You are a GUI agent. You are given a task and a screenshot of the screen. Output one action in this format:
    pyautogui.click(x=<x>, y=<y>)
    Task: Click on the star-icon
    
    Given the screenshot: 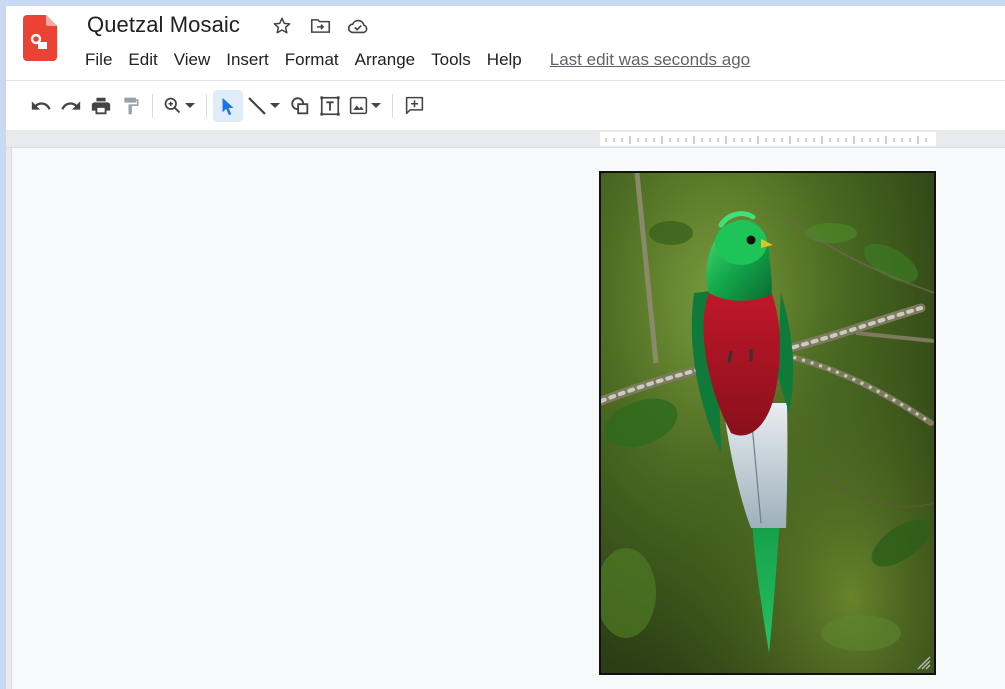 What is the action you would take?
    pyautogui.click(x=282, y=26)
    